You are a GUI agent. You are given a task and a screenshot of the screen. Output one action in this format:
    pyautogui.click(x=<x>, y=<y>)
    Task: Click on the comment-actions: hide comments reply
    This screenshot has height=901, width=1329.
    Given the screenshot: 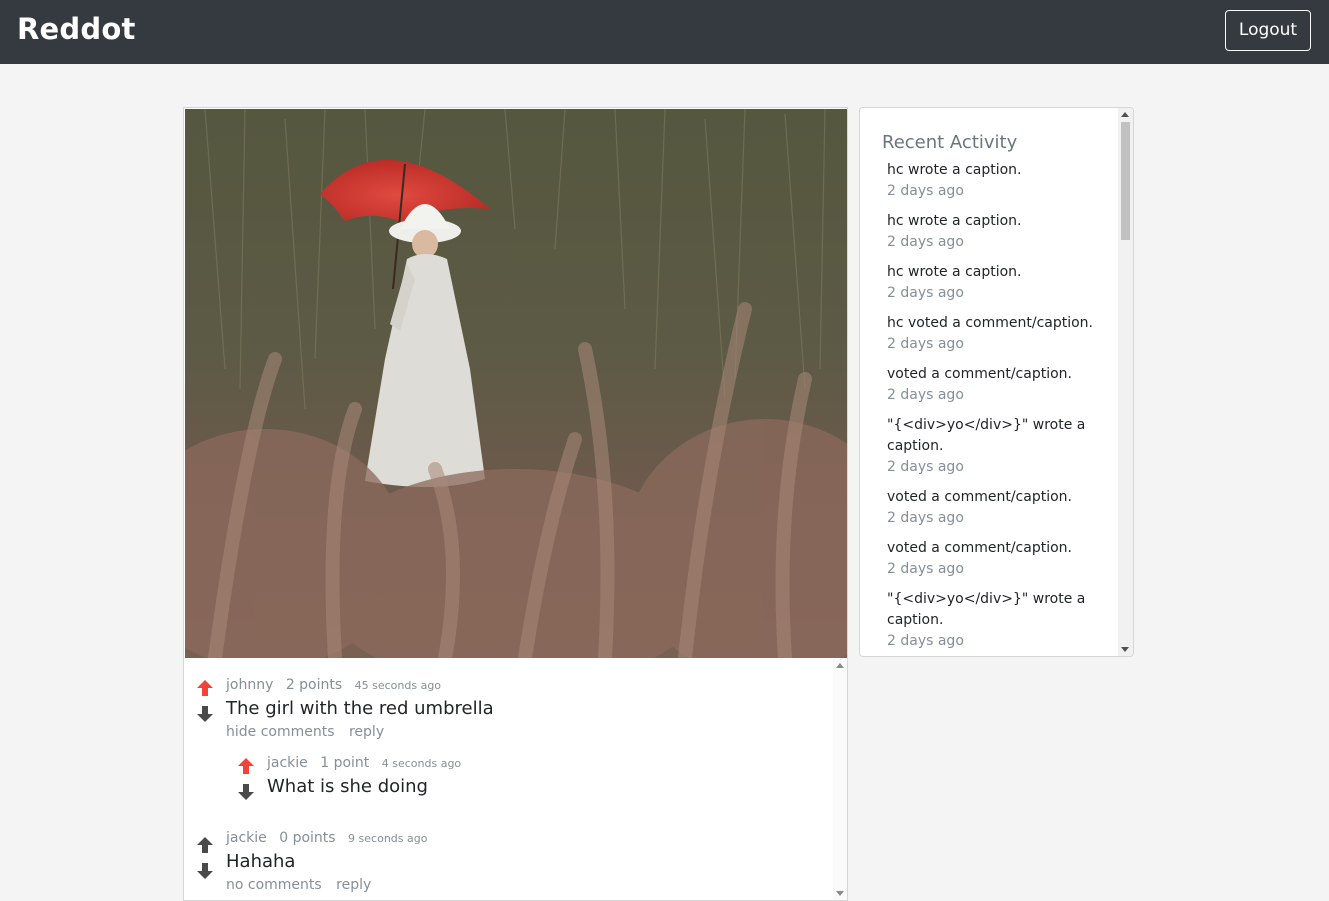 What is the action you would take?
    pyautogui.click(x=310, y=732)
    